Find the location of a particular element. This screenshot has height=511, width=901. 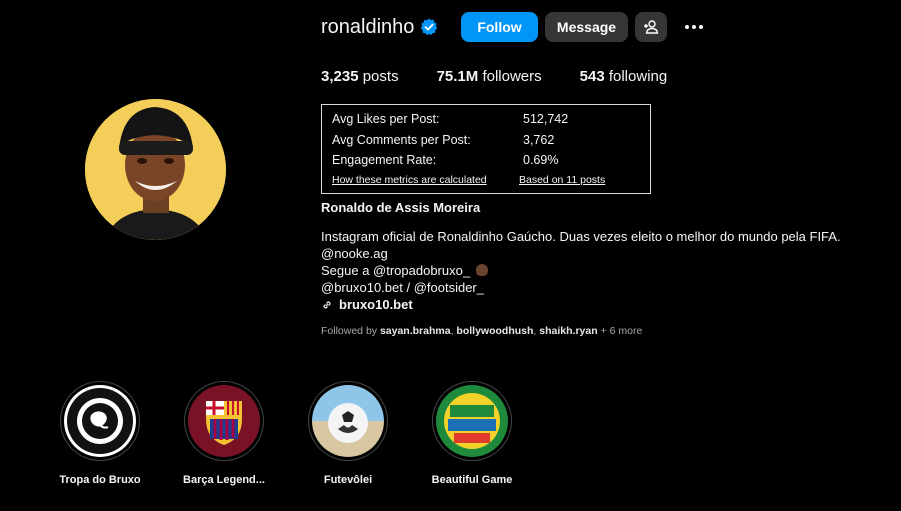

bio-mention-tropadobruxo: Segue a @tropadobruxo_ is located at coordinates (397, 270).